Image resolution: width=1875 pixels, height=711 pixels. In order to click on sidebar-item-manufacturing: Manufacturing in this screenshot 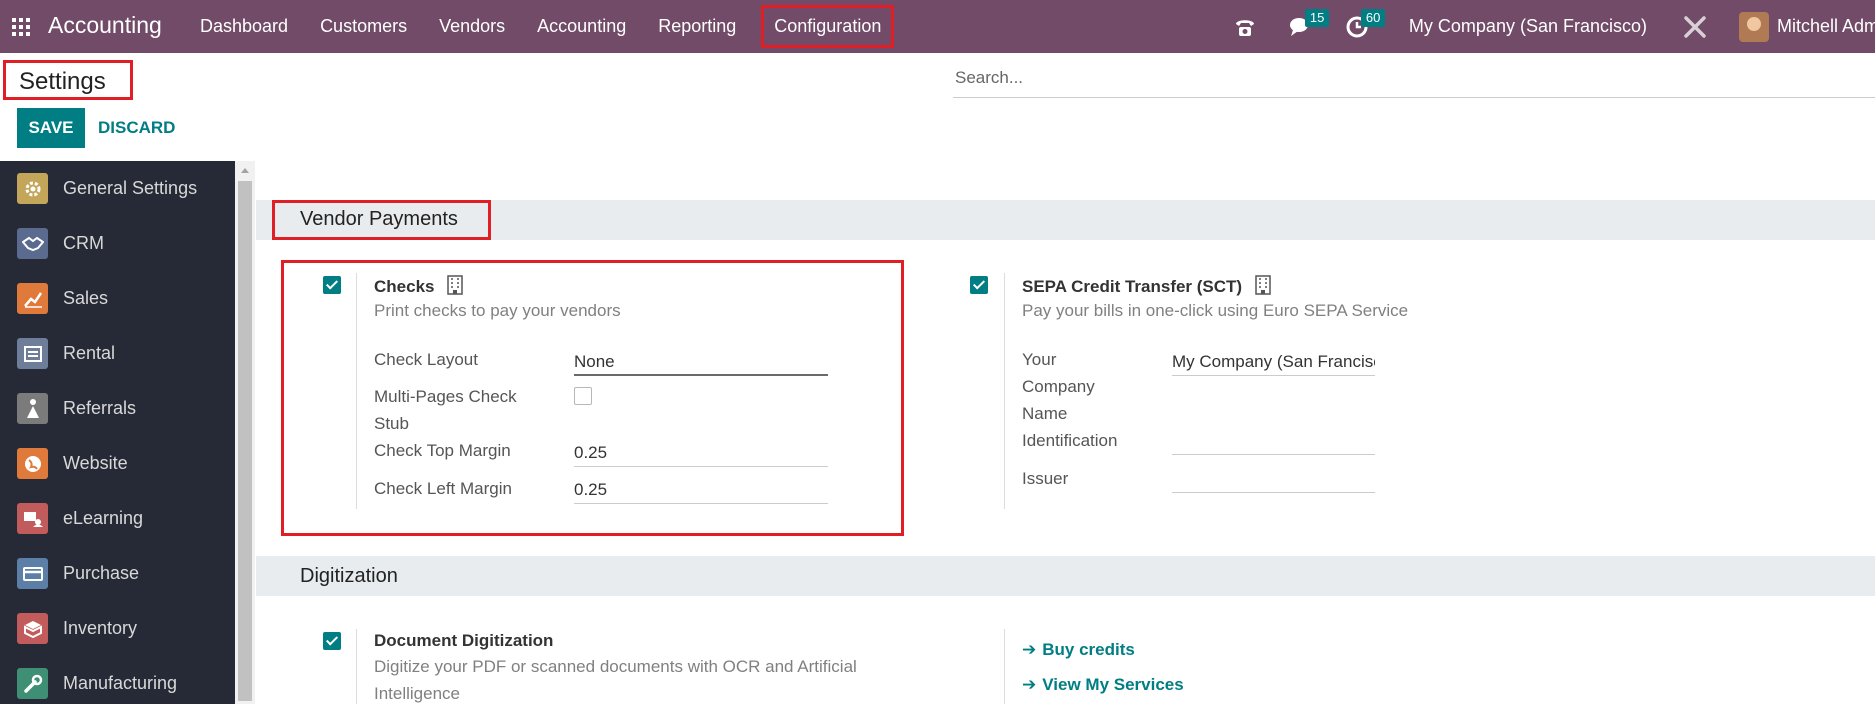, I will do `click(117, 683)`.